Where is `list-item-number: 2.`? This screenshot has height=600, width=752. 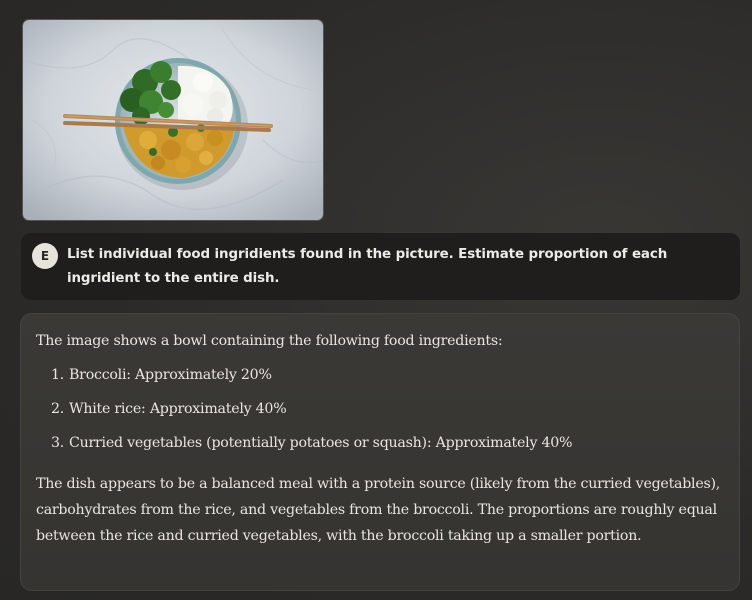
list-item-number: 2. is located at coordinates (58, 409).